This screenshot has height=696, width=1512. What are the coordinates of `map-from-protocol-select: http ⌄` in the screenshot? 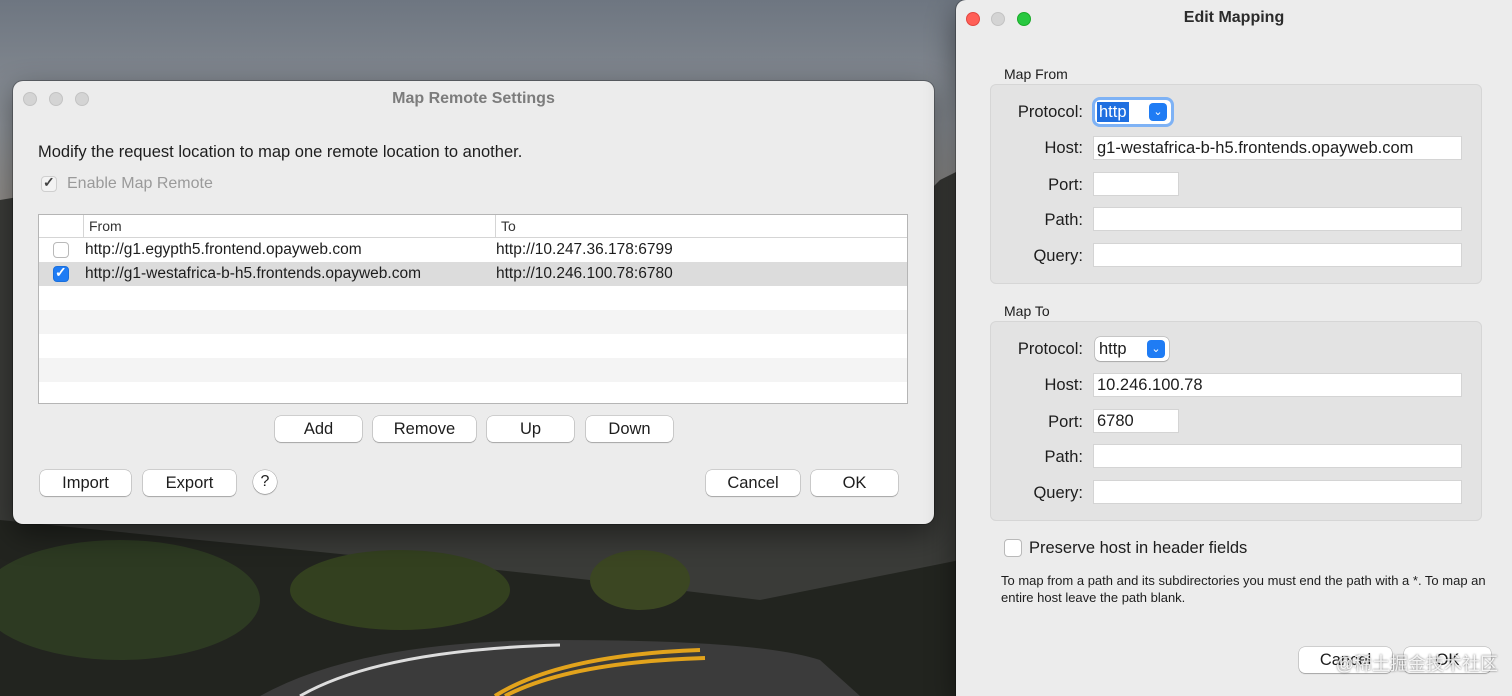 It's located at (1133, 112).